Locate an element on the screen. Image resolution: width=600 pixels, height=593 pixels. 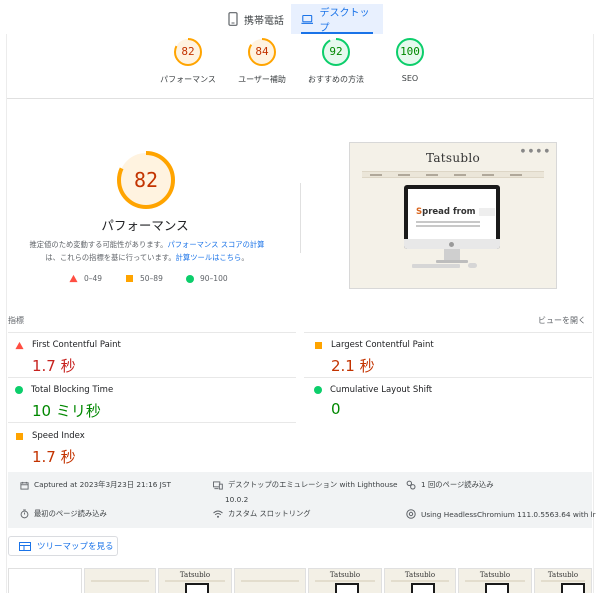
chrome-icon is located at coordinates (411, 514).